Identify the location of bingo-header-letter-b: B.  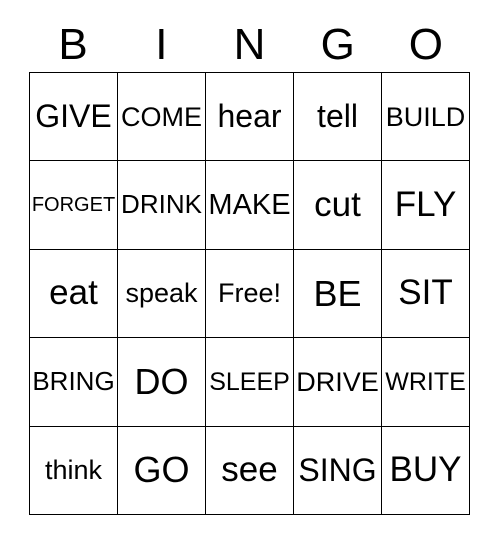
(73, 44).